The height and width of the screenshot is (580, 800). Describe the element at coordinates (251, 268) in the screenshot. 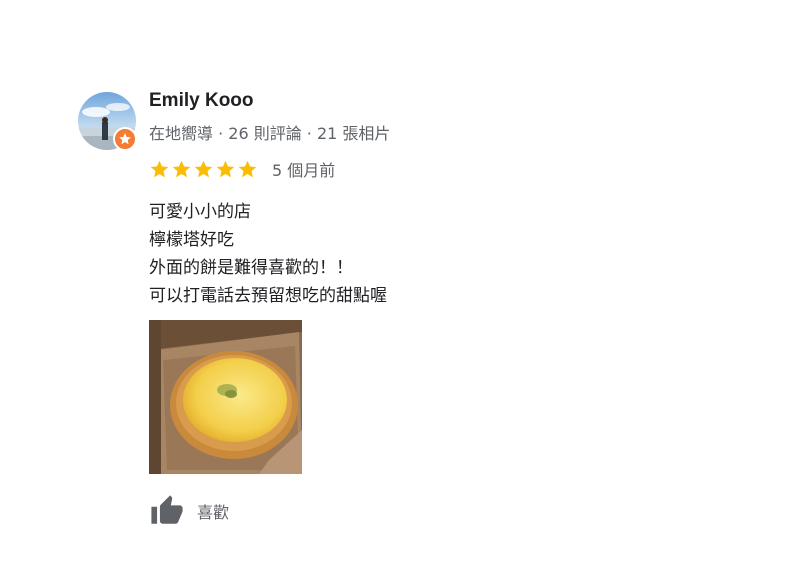

I see `review-text-line: 外面的餅是難得喜歡的！！` at that location.